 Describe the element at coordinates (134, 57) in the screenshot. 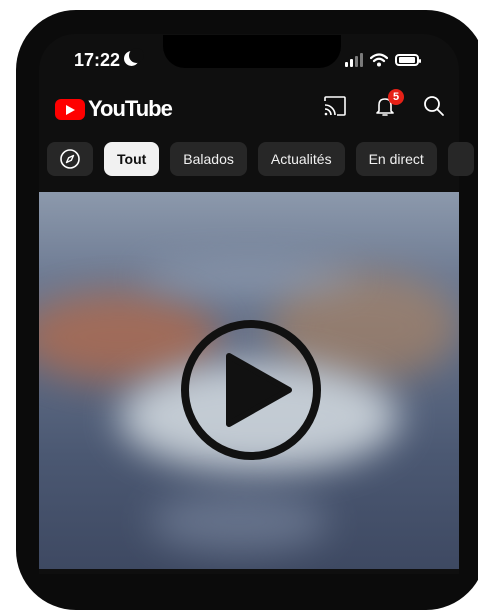

I see `moon-icon` at that location.